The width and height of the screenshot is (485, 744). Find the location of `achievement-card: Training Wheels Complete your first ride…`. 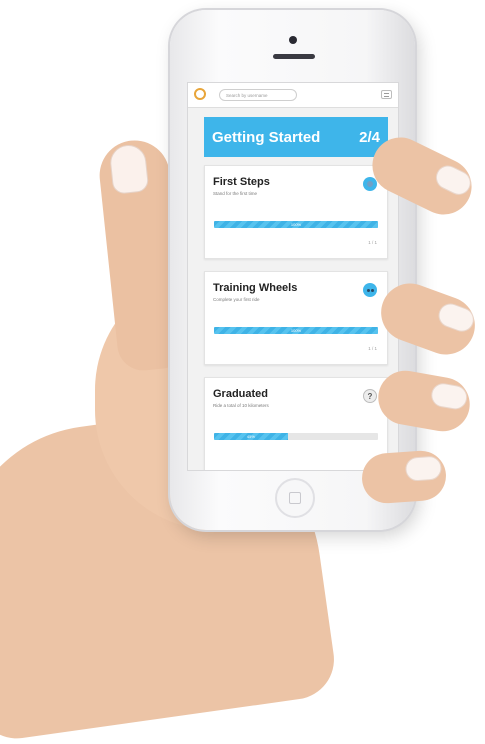

achievement-card: Training Wheels Complete your first ride… is located at coordinates (296, 318).